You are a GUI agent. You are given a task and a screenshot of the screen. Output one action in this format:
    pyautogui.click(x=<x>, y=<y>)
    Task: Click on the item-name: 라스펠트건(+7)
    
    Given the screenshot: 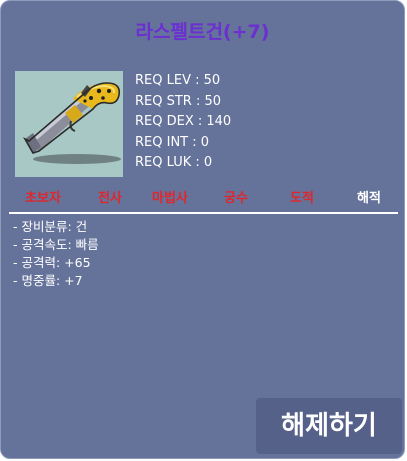 What is the action you would take?
    pyautogui.click(x=202, y=32)
    